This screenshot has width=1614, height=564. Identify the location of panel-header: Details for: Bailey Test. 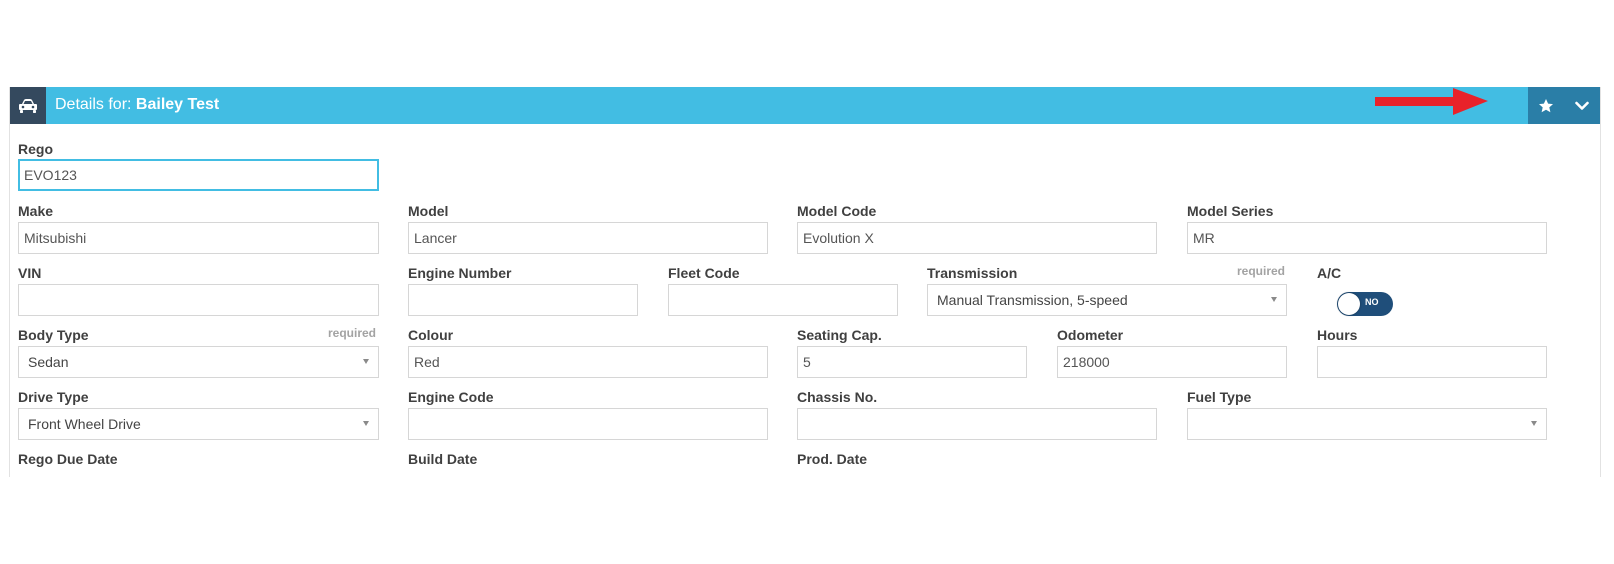
(805, 105).